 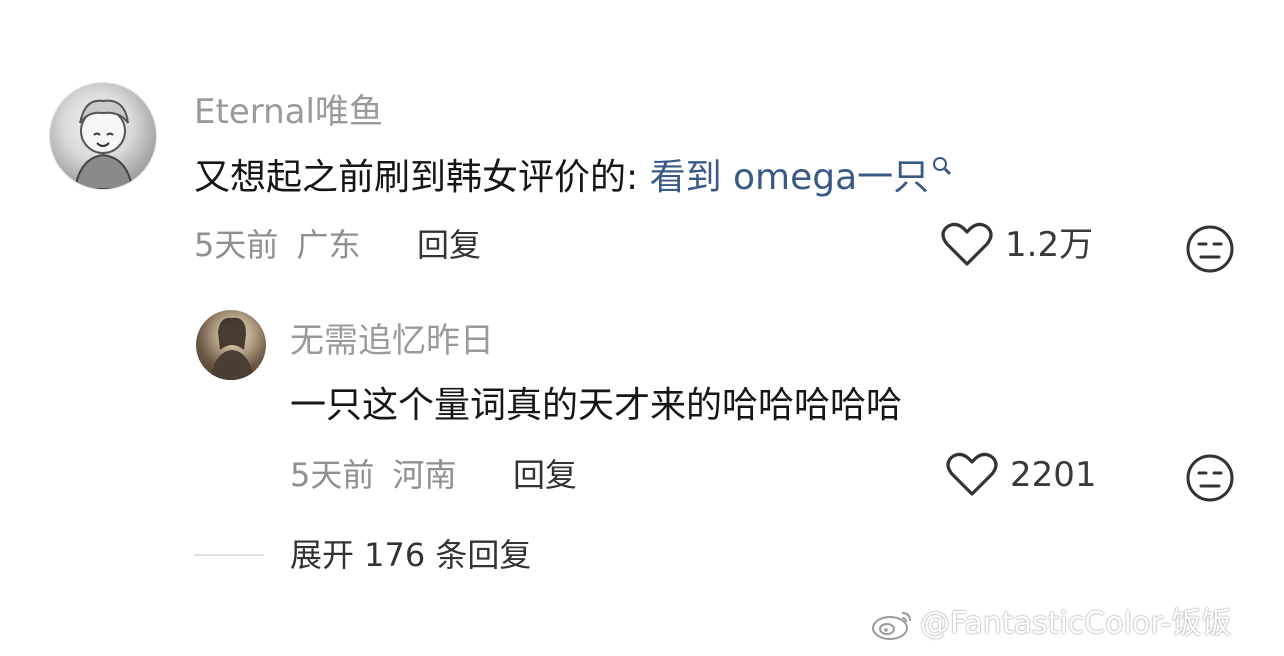 What do you see at coordinates (891, 626) in the screenshot?
I see `weibo-logo-icon` at bounding box center [891, 626].